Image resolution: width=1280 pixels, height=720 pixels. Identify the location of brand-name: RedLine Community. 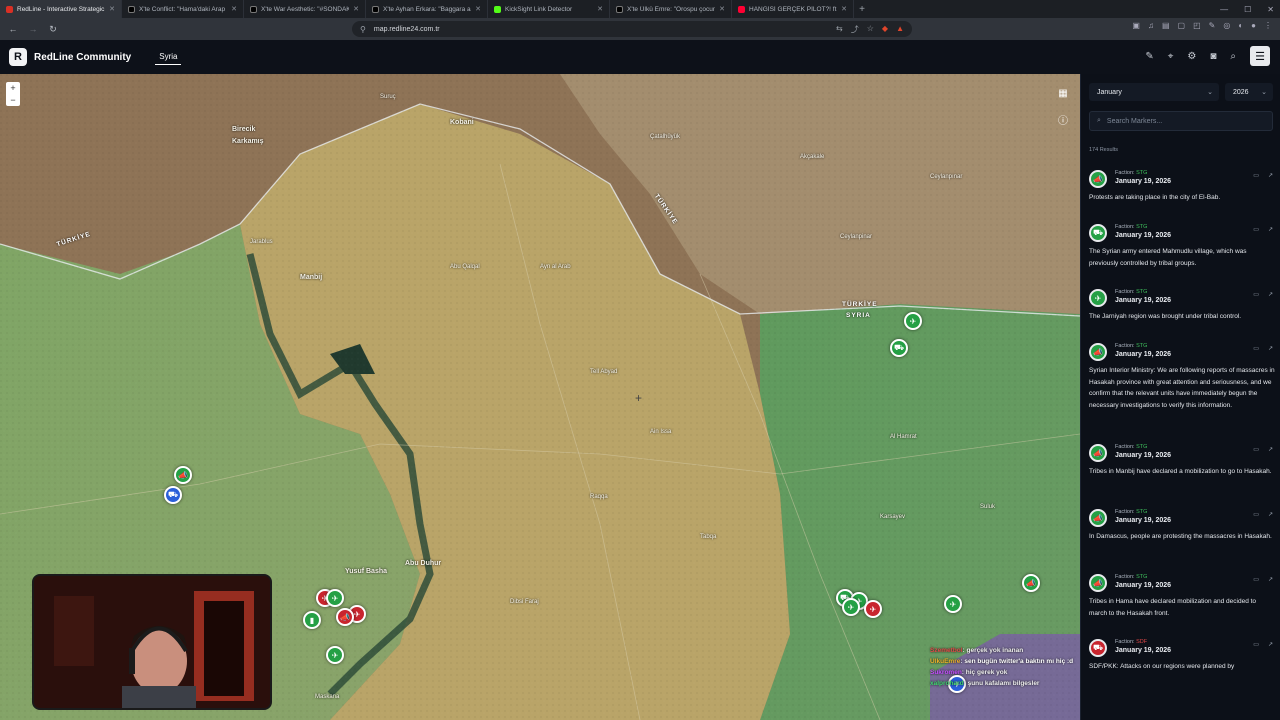
(82, 57).